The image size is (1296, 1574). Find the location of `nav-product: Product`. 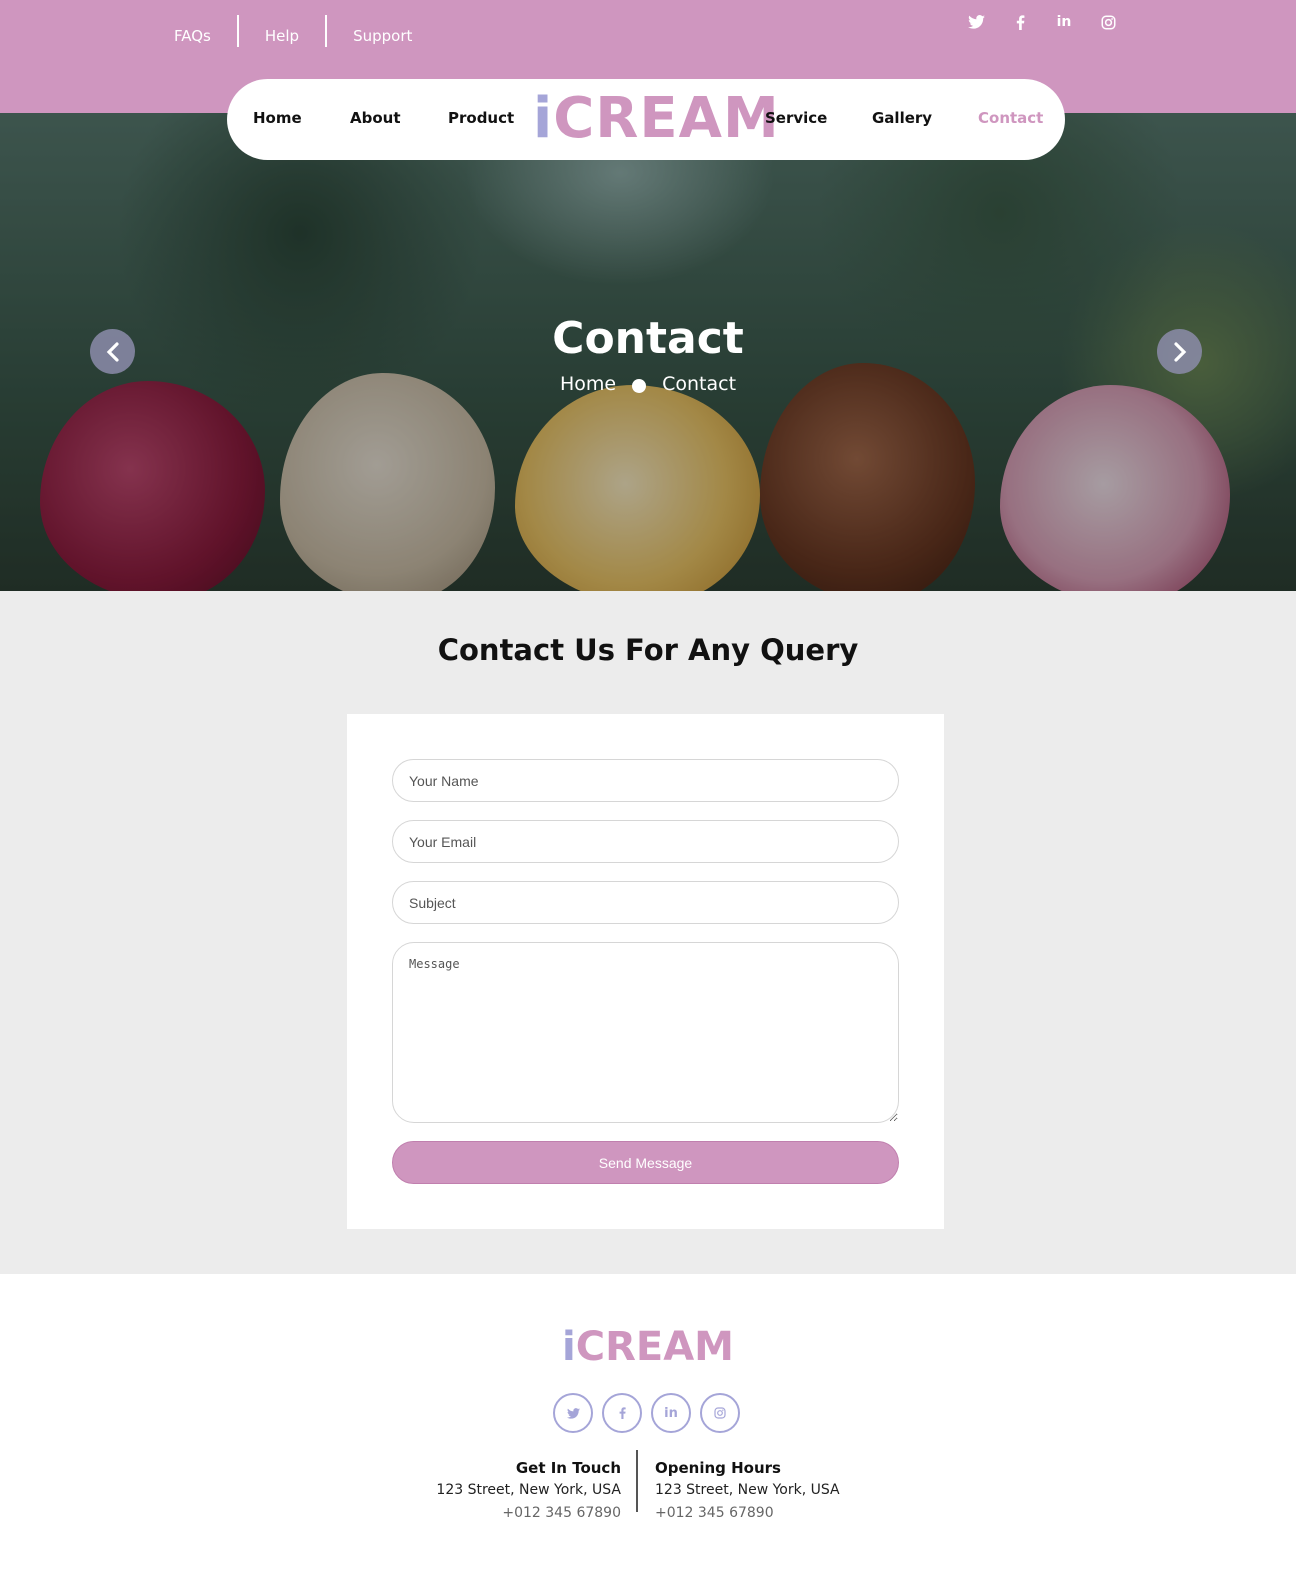

nav-product: Product is located at coordinates (481, 118).